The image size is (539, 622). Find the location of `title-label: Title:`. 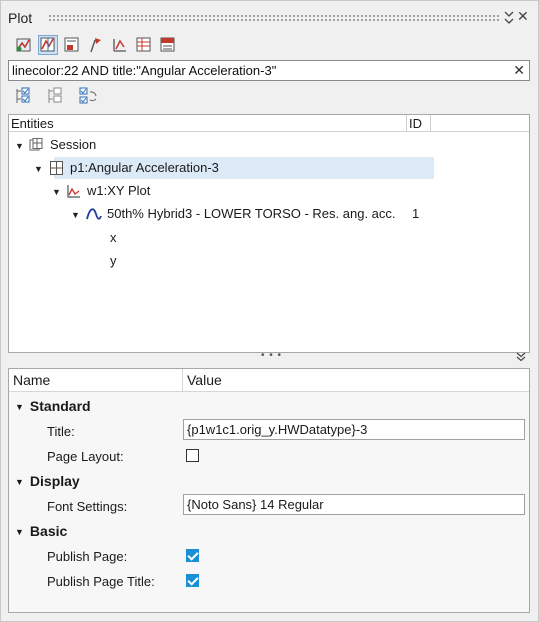

title-label: Title: is located at coordinates (61, 431).